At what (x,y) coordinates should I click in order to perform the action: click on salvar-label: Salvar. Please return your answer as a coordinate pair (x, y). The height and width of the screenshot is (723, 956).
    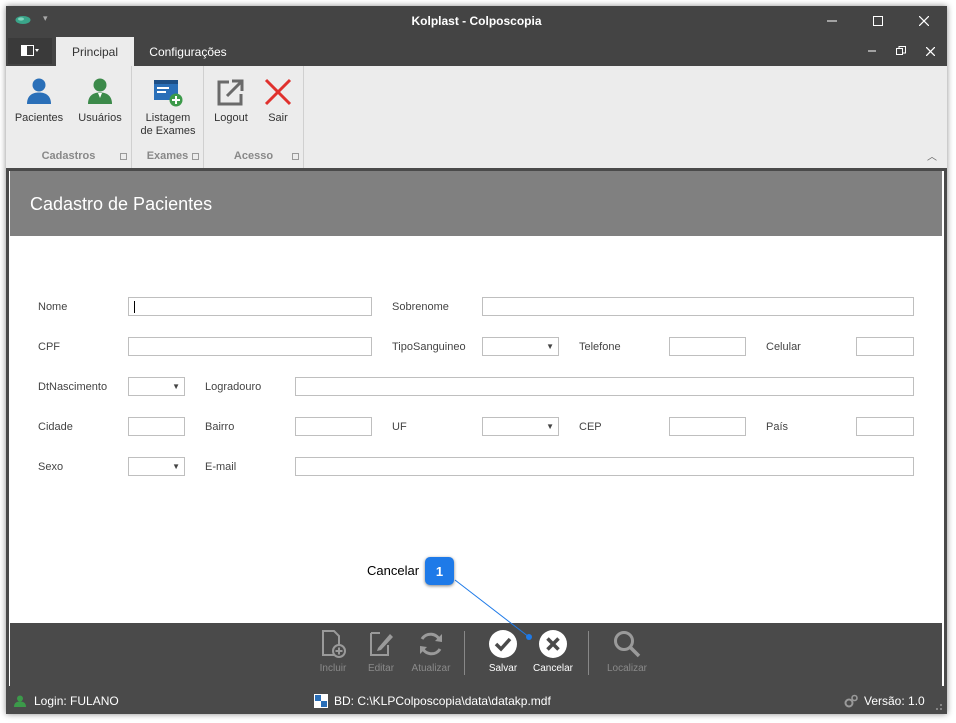
    Looking at the image, I should click on (503, 668).